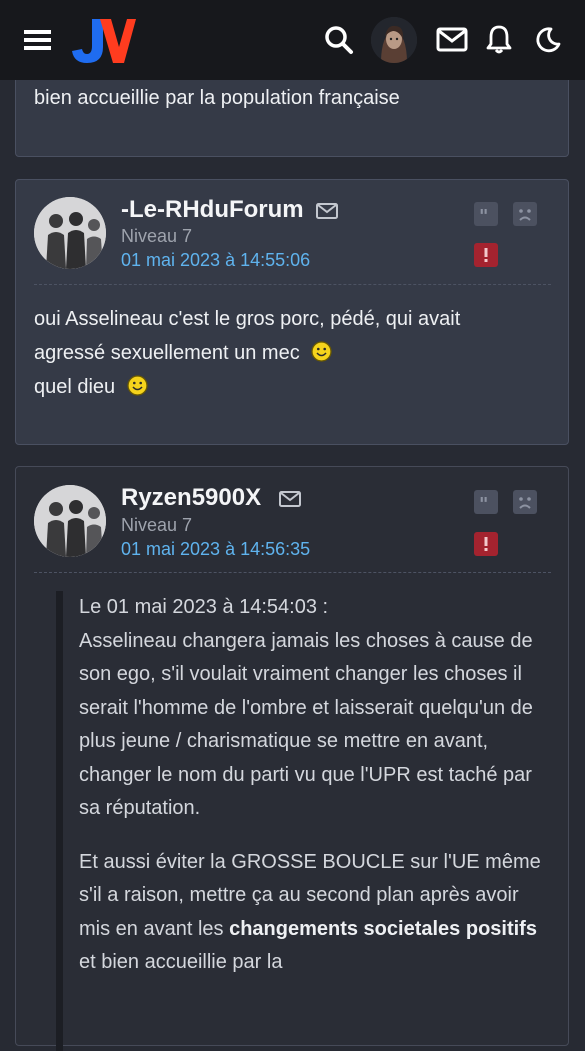  Describe the element at coordinates (204, 607) in the screenshot. I see `quote-header: Le 01 mai 2023 à 14:54:03 :` at that location.